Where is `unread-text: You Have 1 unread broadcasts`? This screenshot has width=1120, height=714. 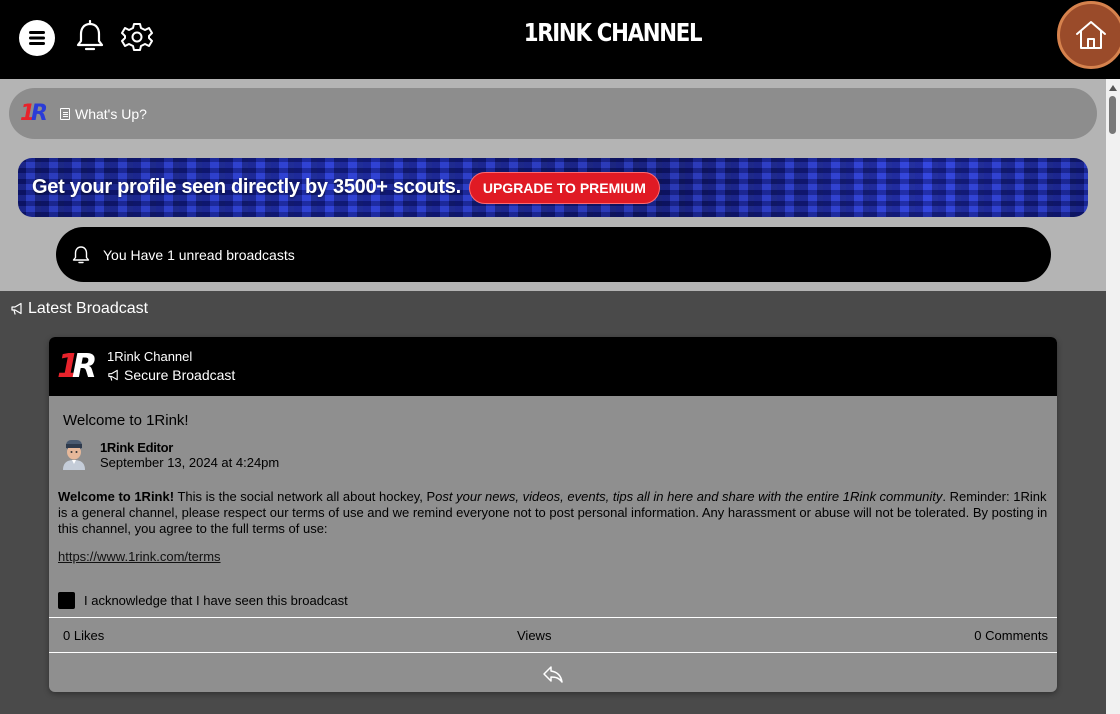
unread-text: You Have 1 unread broadcasts is located at coordinates (199, 254).